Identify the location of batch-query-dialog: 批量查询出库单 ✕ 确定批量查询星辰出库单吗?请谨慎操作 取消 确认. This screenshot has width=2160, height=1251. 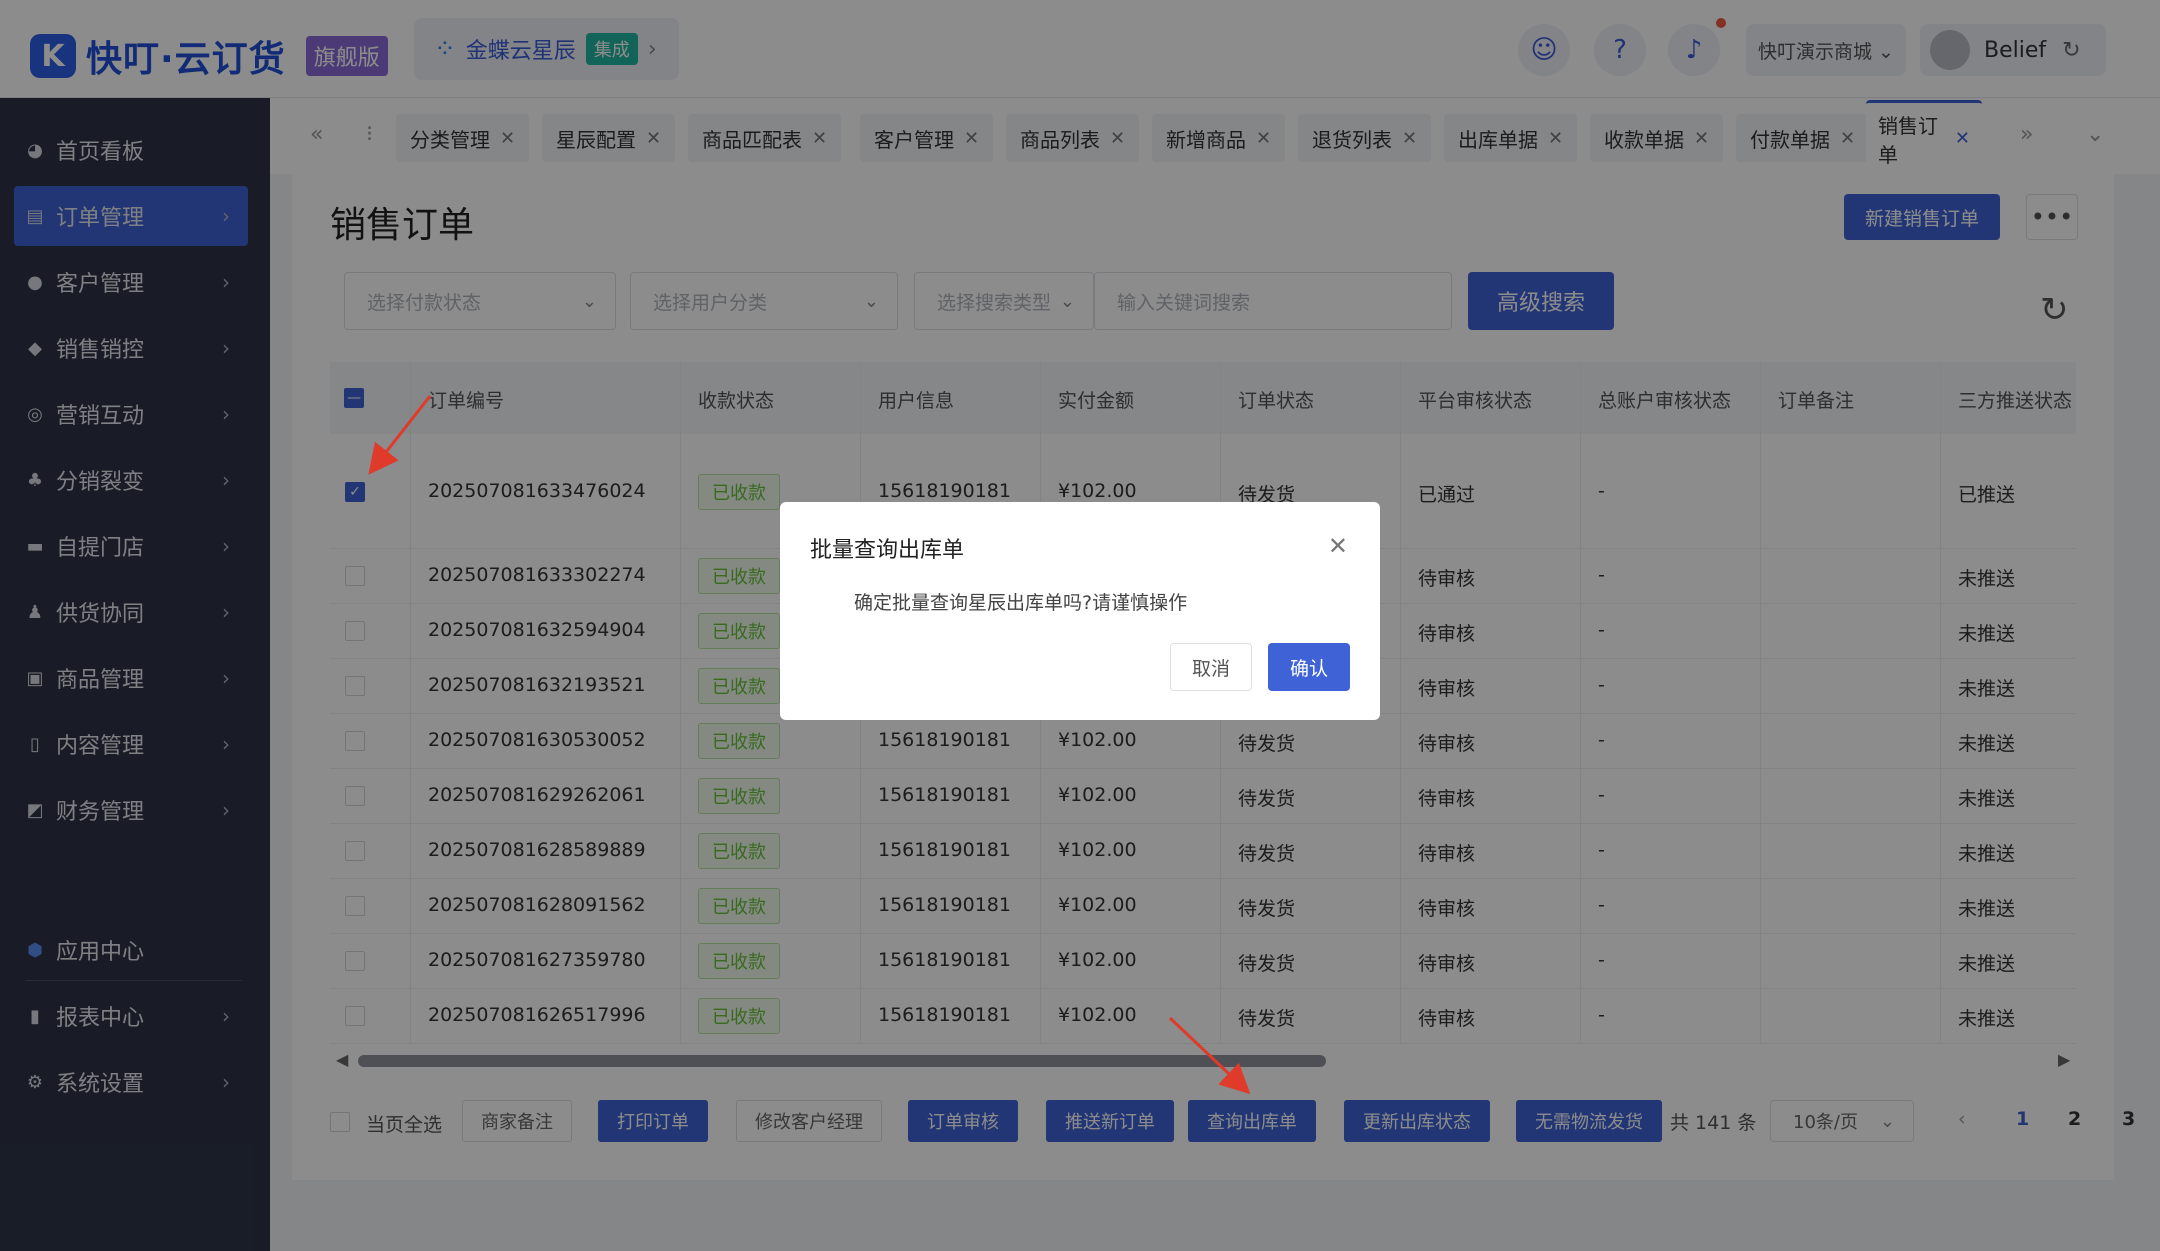
(1080, 611).